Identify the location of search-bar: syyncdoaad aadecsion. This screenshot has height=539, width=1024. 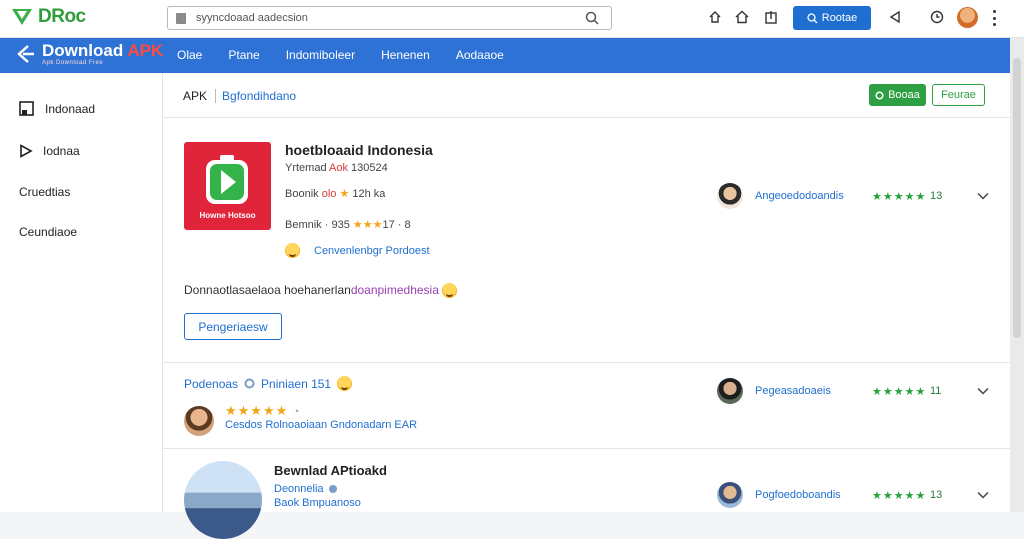
(389, 18).